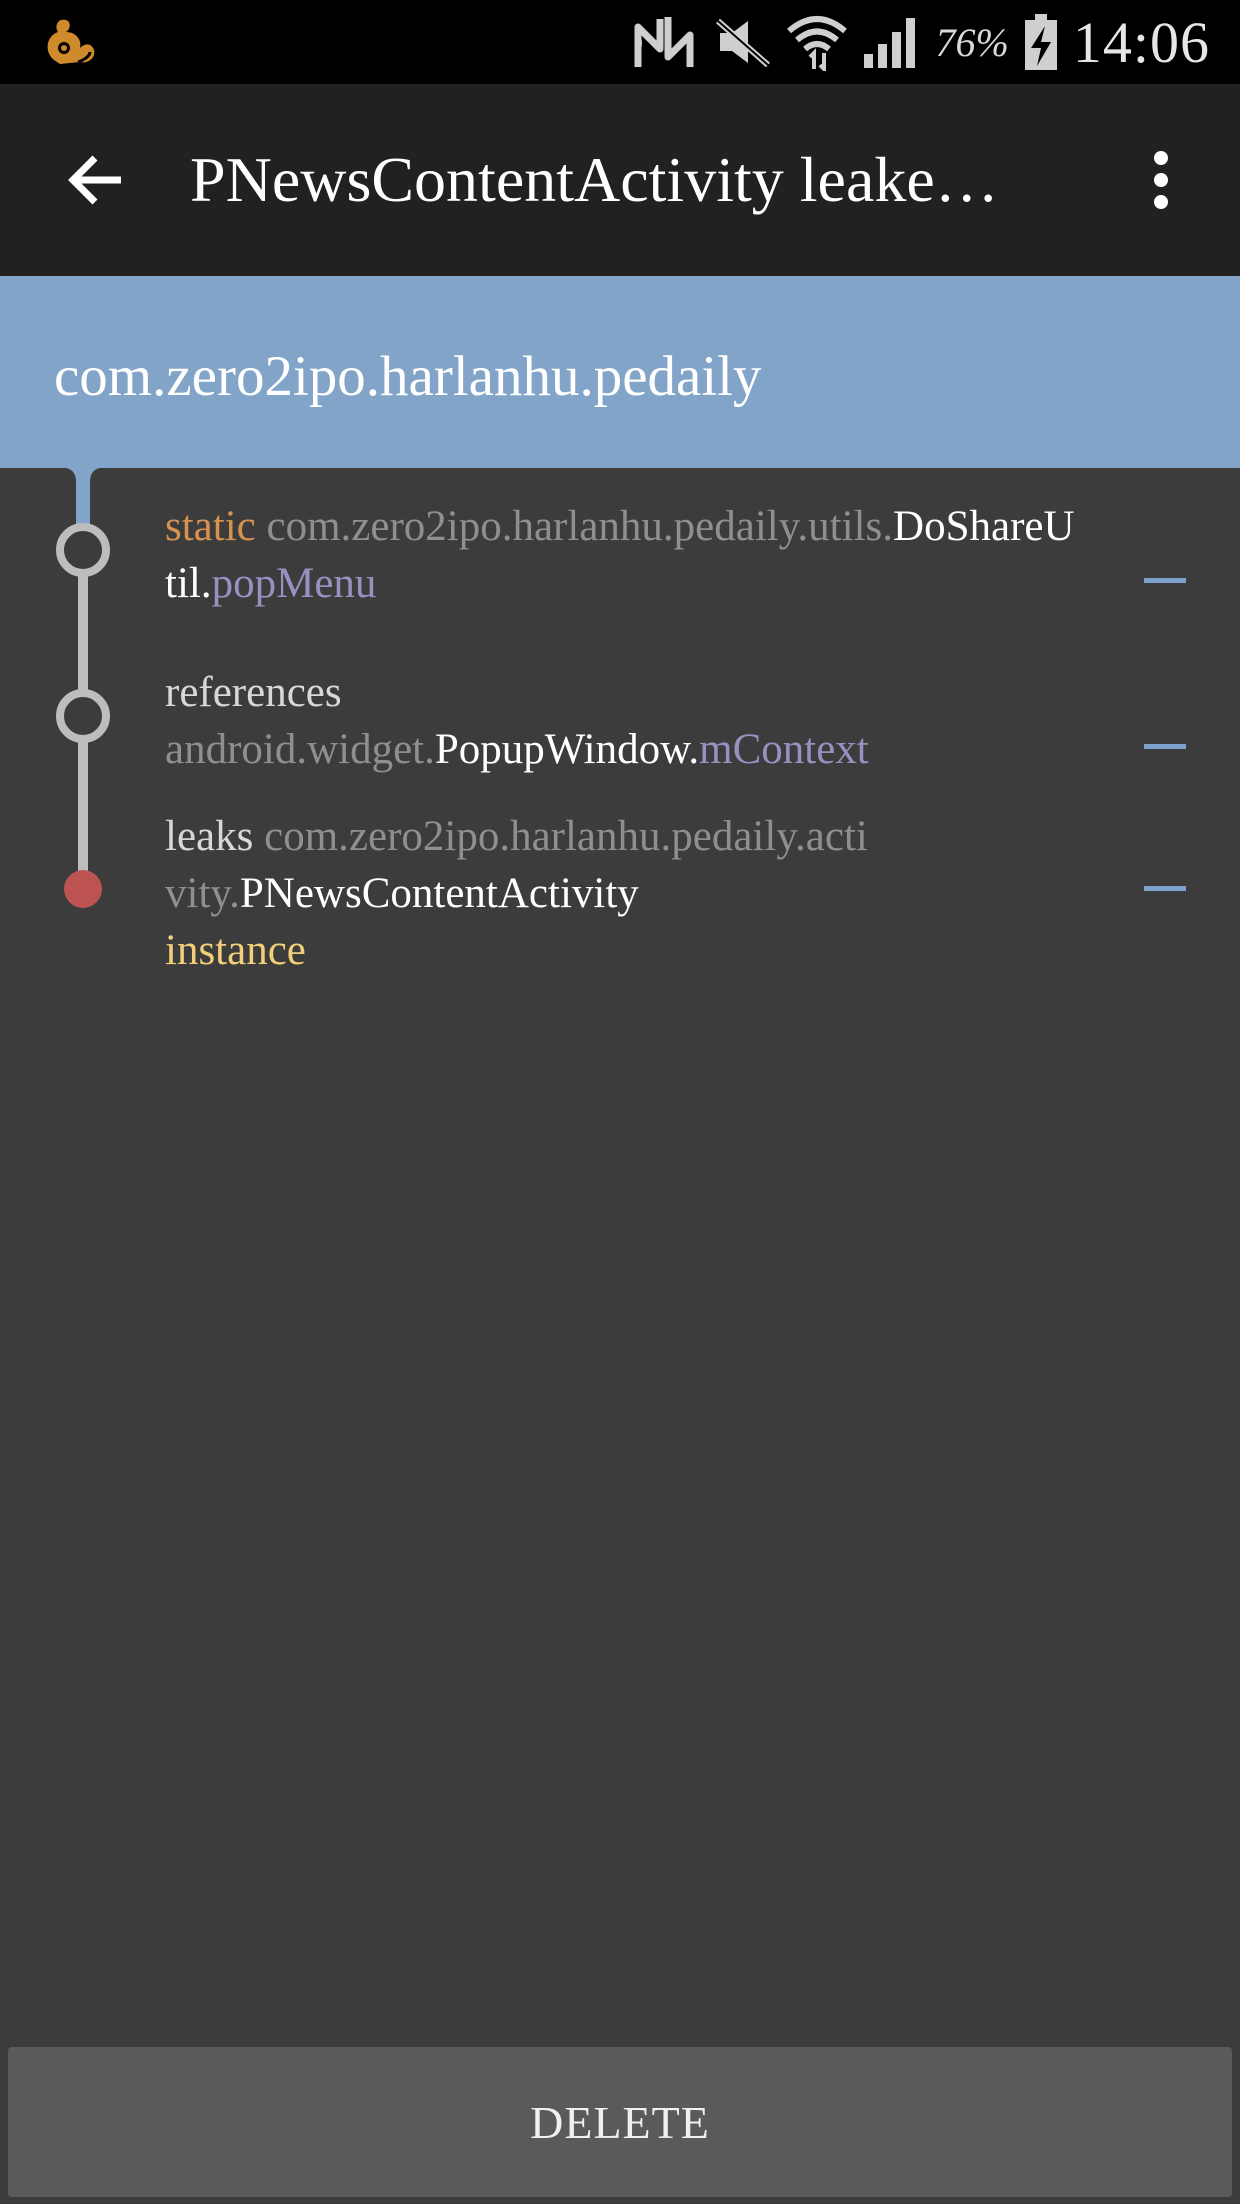 The image size is (1240, 2204). Describe the element at coordinates (1040, 42) in the screenshot. I see `battery-charging-icon` at that location.